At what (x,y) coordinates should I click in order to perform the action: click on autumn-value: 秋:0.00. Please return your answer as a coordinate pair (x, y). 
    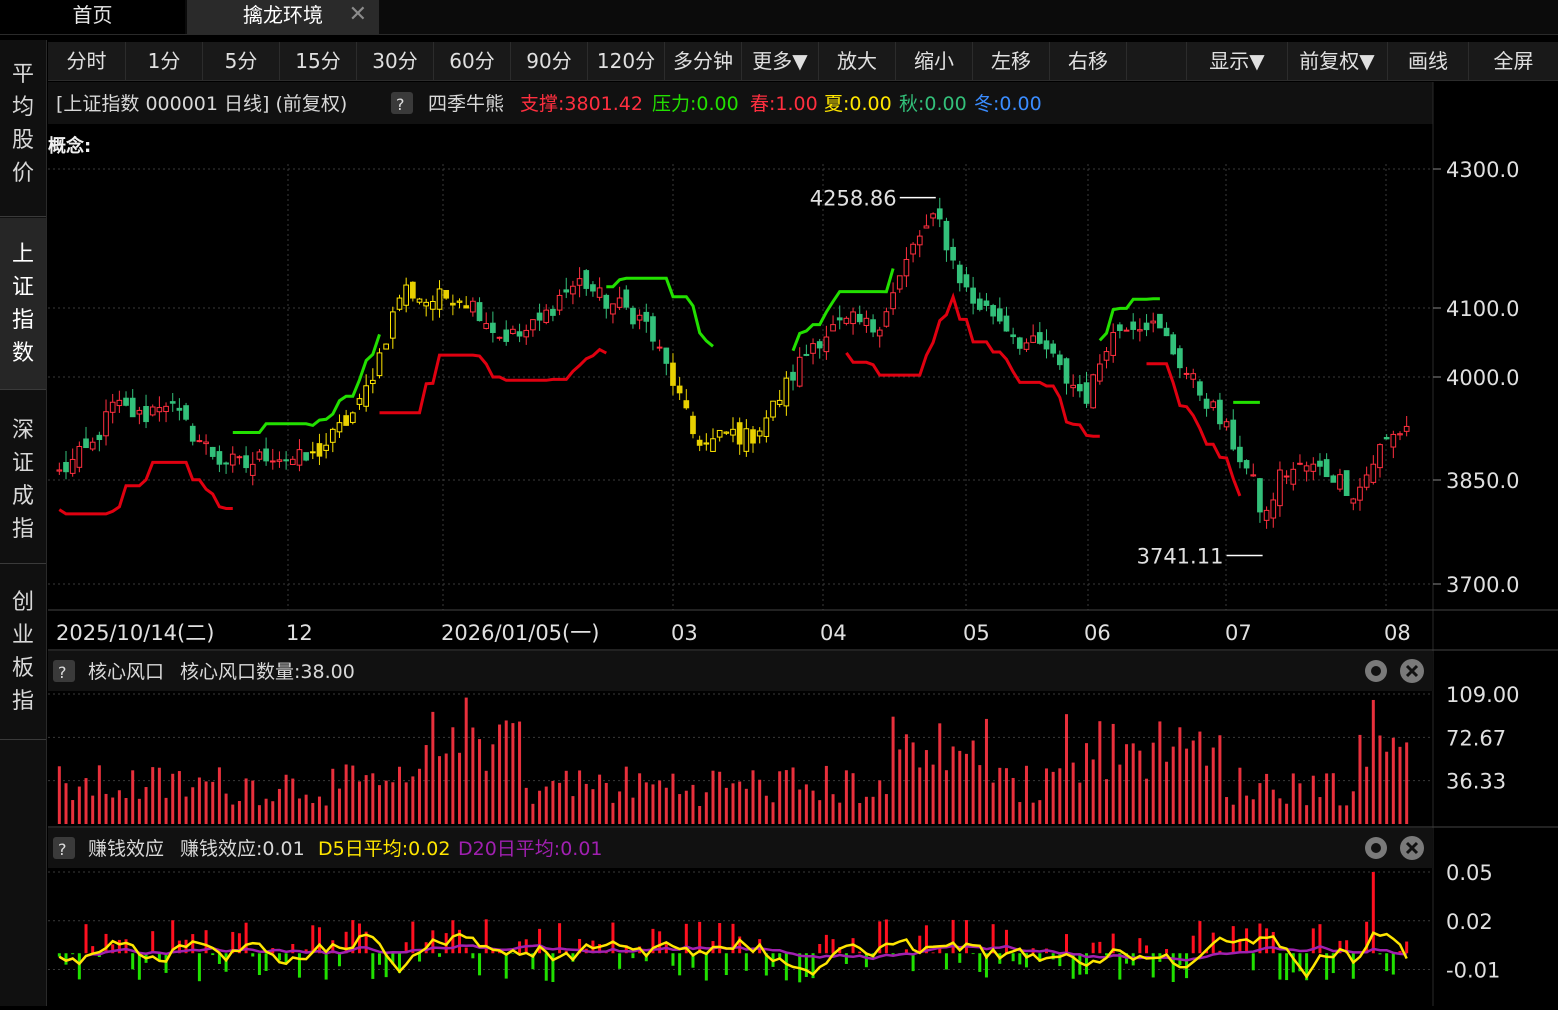
    Looking at the image, I should click on (933, 104).